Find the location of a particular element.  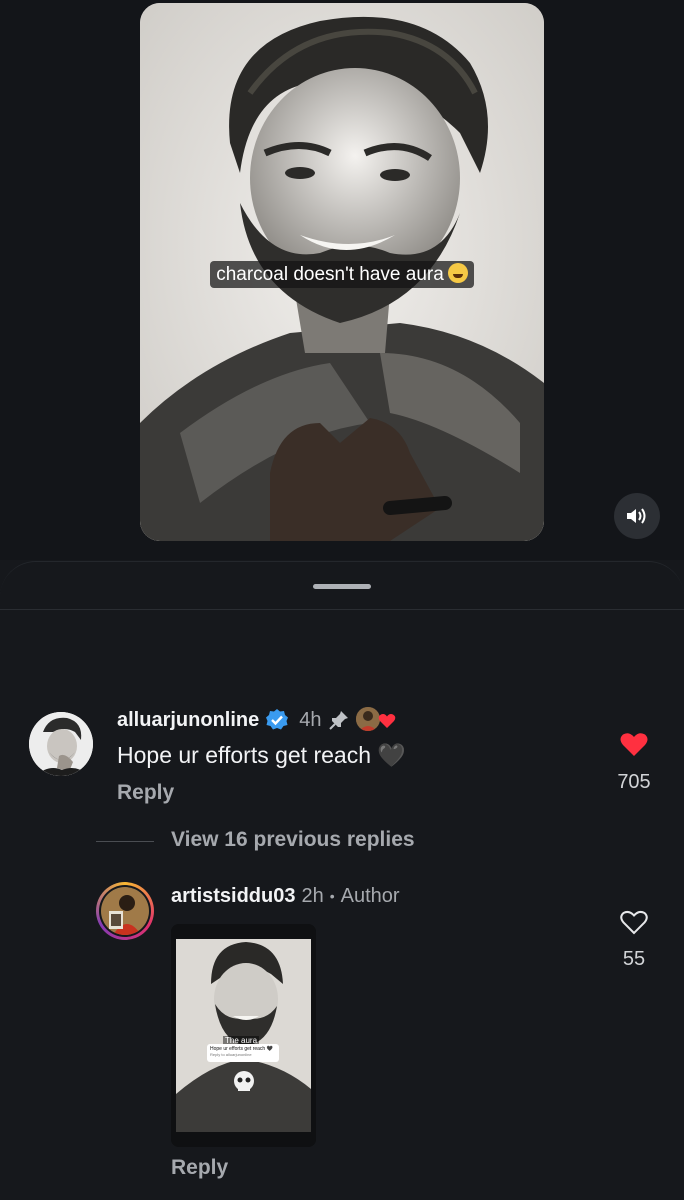

sheet-drag-handle is located at coordinates (342, 586).